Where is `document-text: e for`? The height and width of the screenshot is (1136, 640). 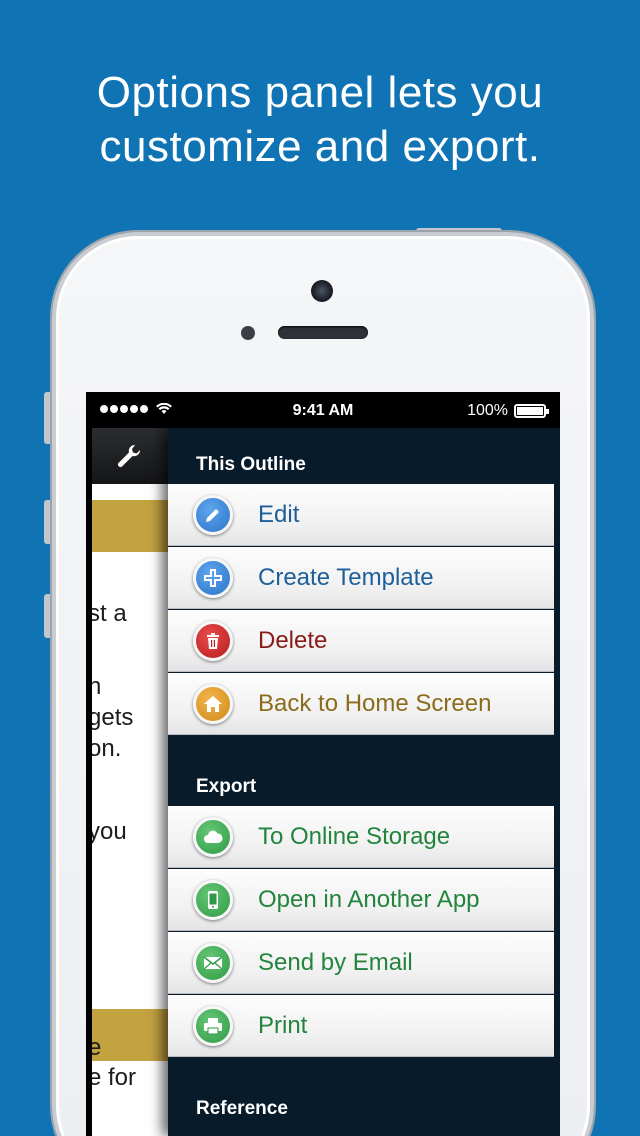 document-text: e for is located at coordinates (114, 1077).